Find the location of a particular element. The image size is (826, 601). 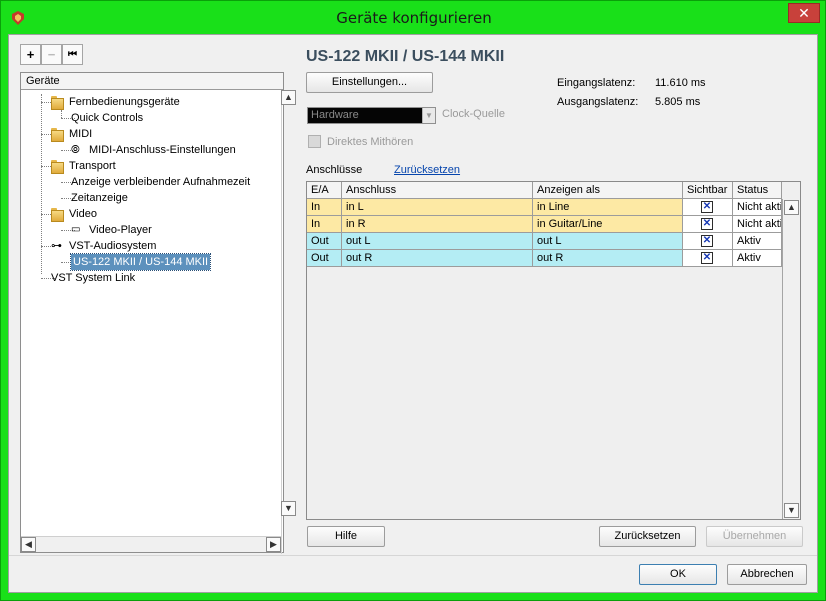

column-header-visible: Sichtbar is located at coordinates (708, 190).